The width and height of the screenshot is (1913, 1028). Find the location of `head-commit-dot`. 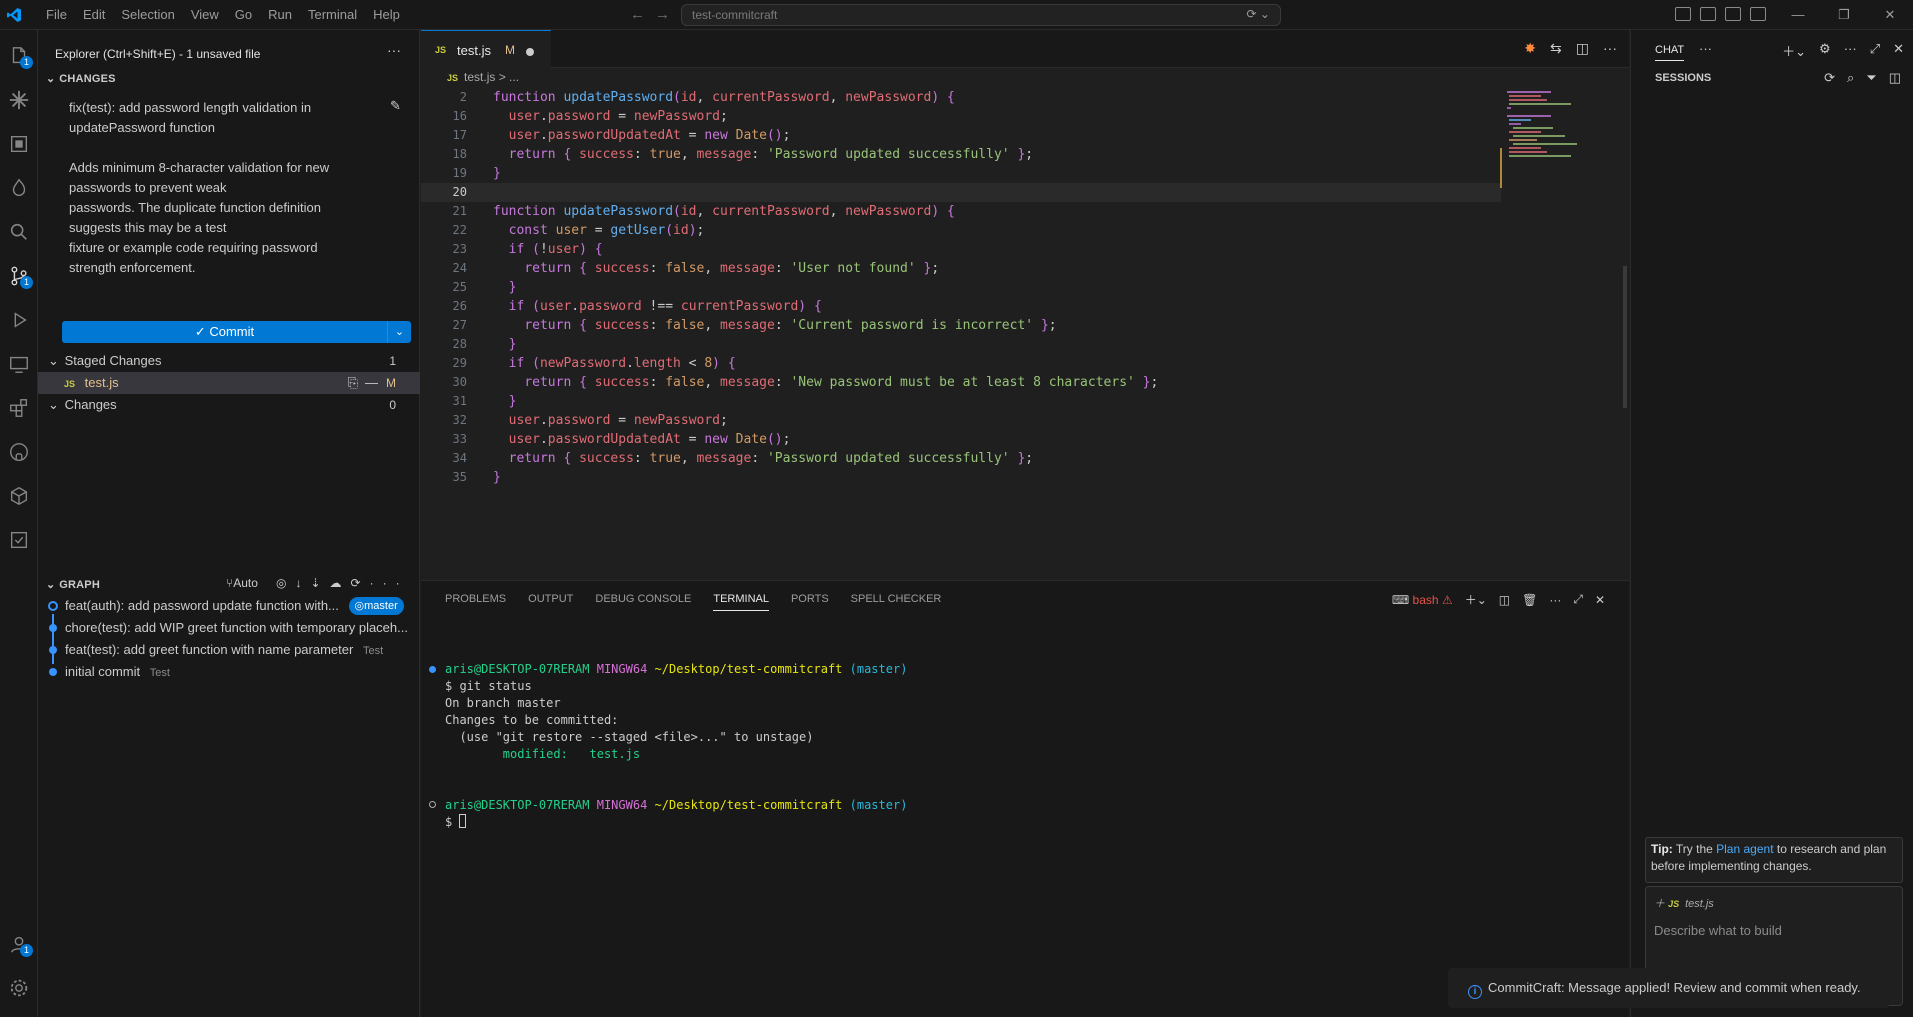

head-commit-dot is located at coordinates (53, 606).